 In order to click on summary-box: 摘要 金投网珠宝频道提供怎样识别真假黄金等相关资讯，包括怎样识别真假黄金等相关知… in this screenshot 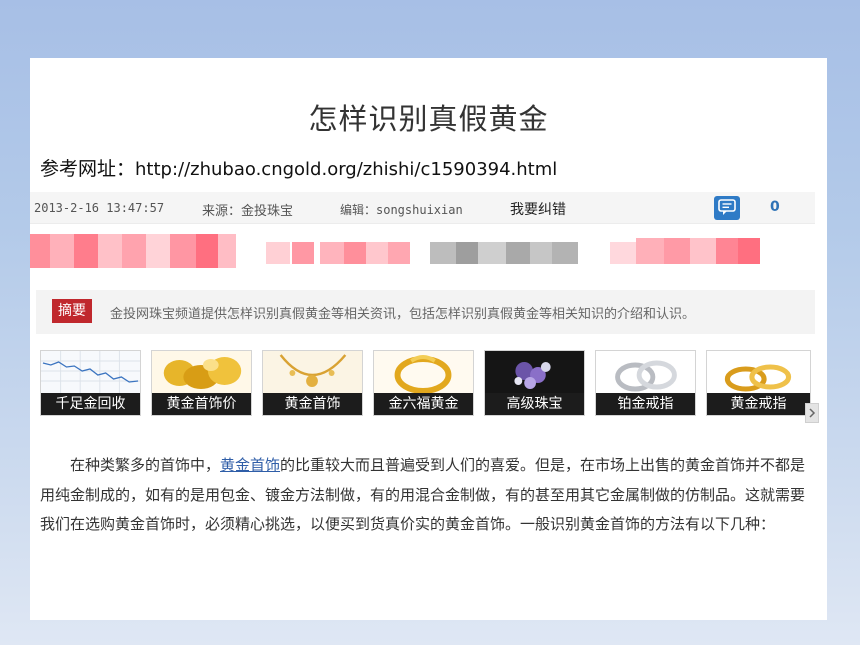, I will do `click(425, 312)`.